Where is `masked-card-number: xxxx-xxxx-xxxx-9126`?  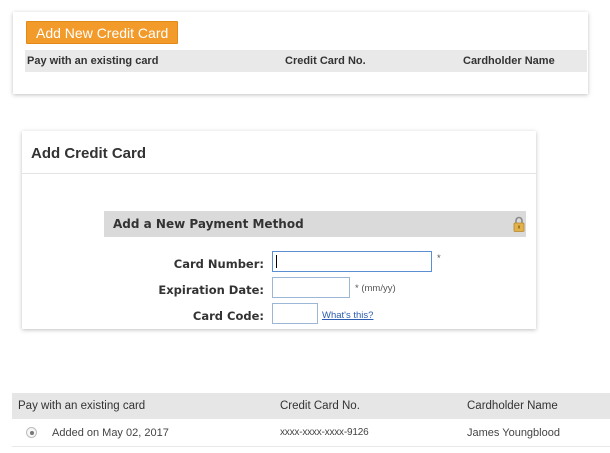
masked-card-number: xxxx-xxxx-xxxx-9126 is located at coordinates (324, 432).